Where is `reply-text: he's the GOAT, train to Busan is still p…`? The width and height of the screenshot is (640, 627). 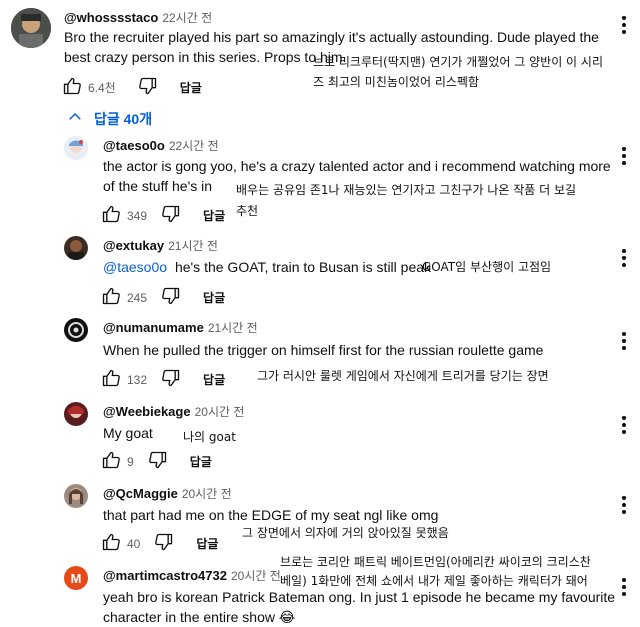 reply-text: he's the GOAT, train to Busan is still p… is located at coordinates (303, 267).